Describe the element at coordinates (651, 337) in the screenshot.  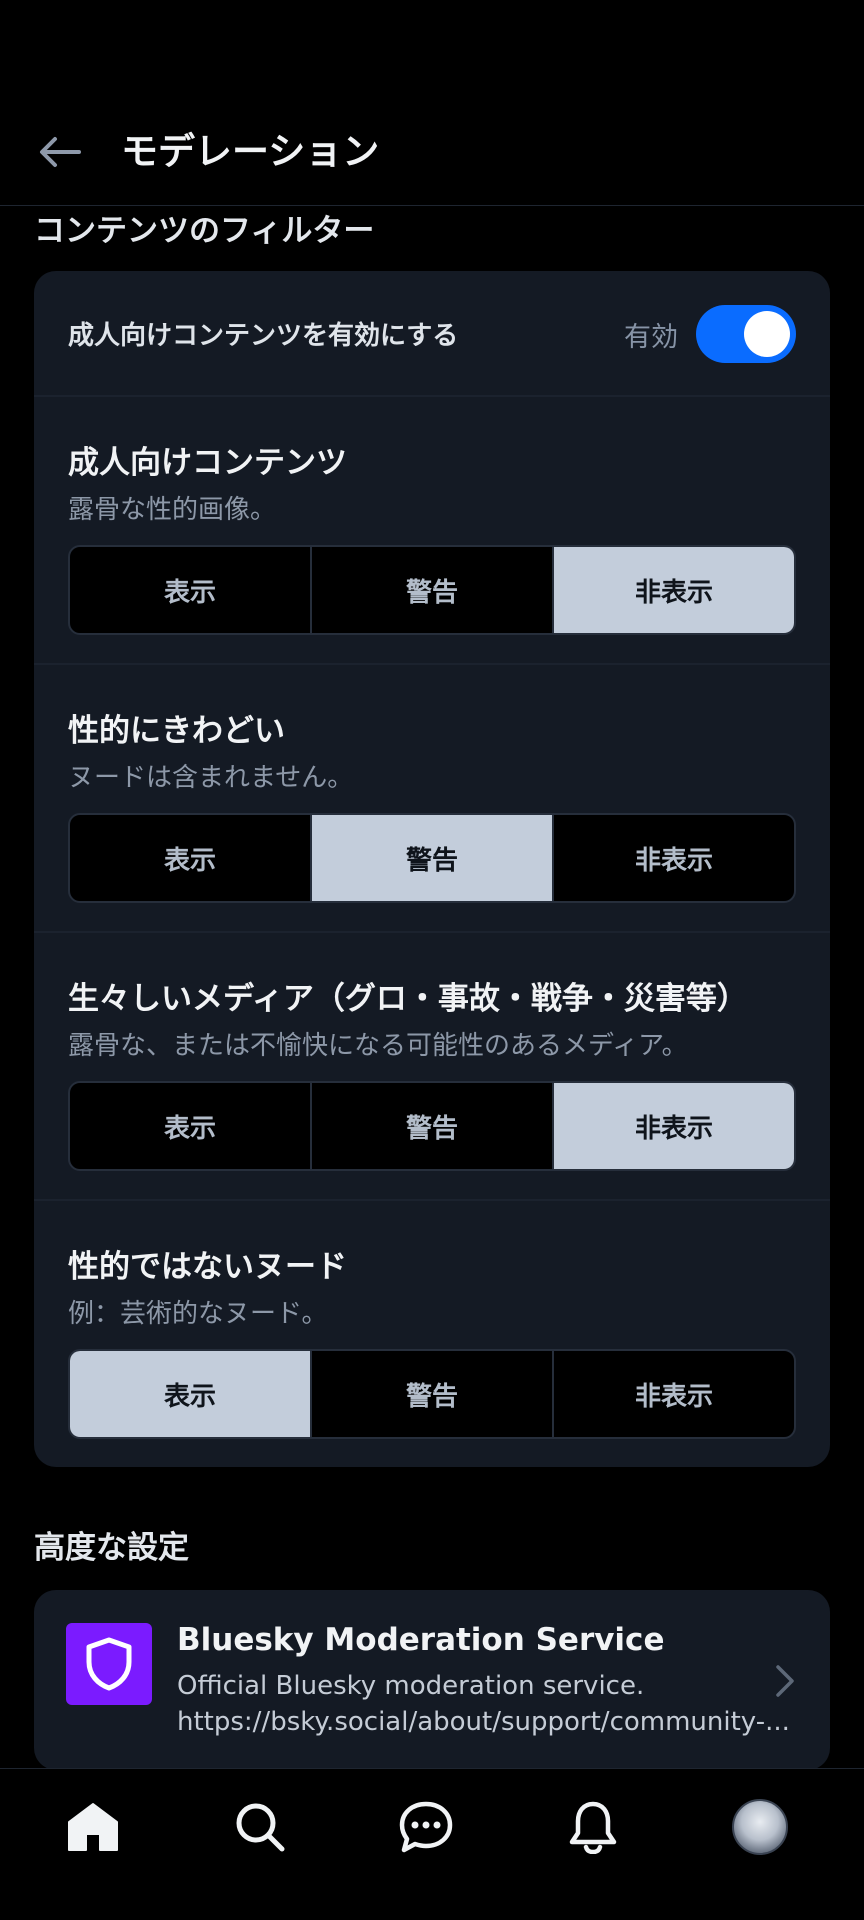
I see `adult-content-state-label: 有効` at that location.